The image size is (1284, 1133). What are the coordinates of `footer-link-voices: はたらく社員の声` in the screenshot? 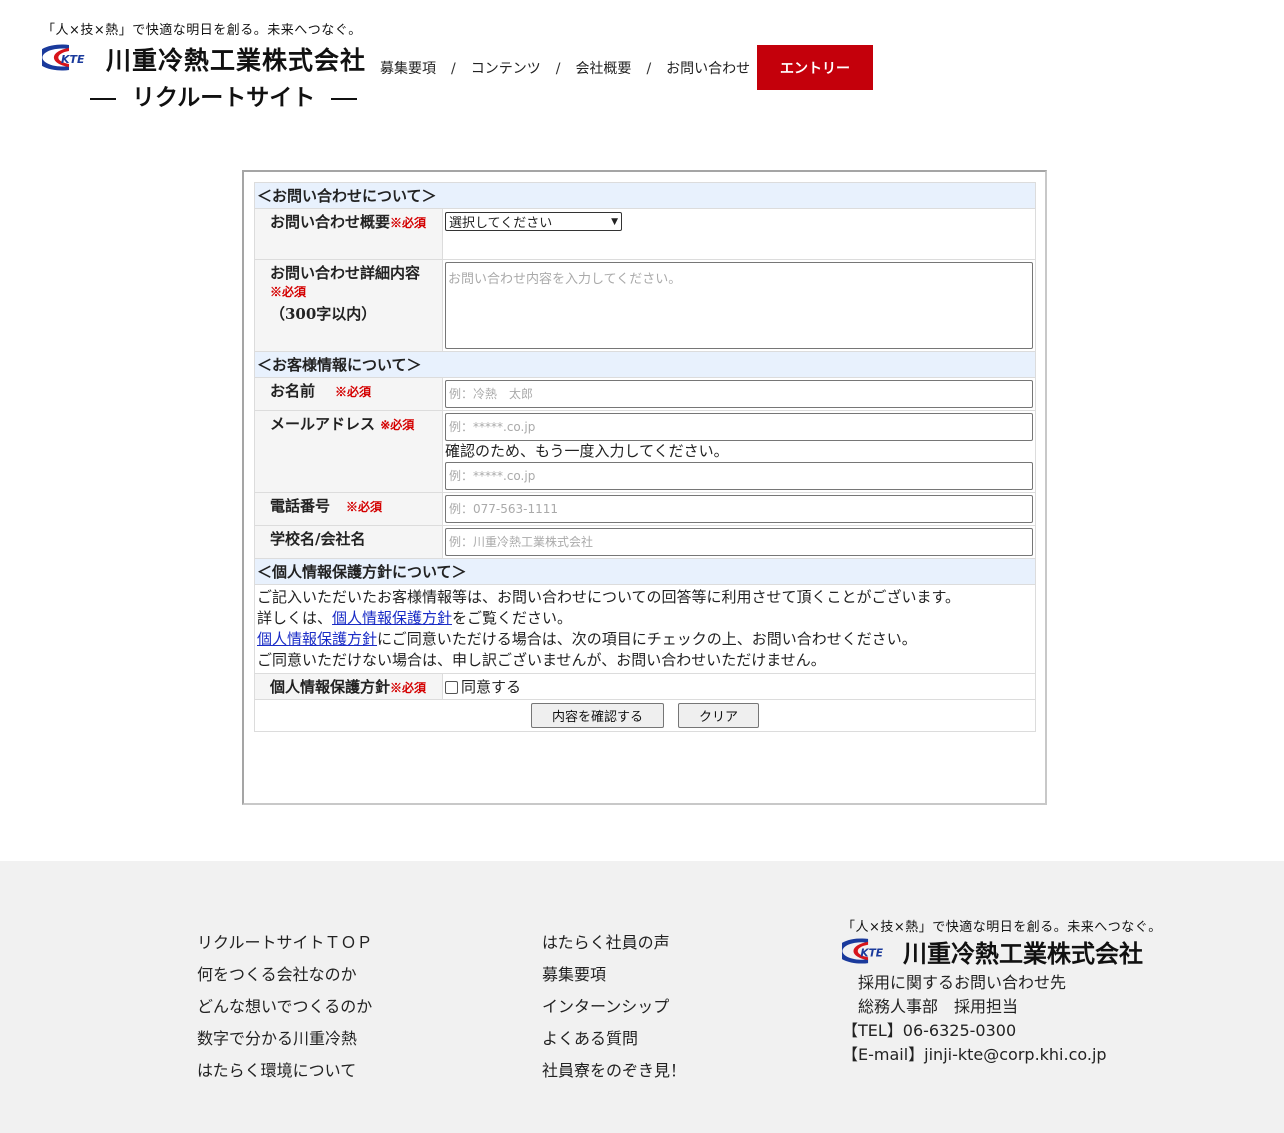 It's located at (614, 943).